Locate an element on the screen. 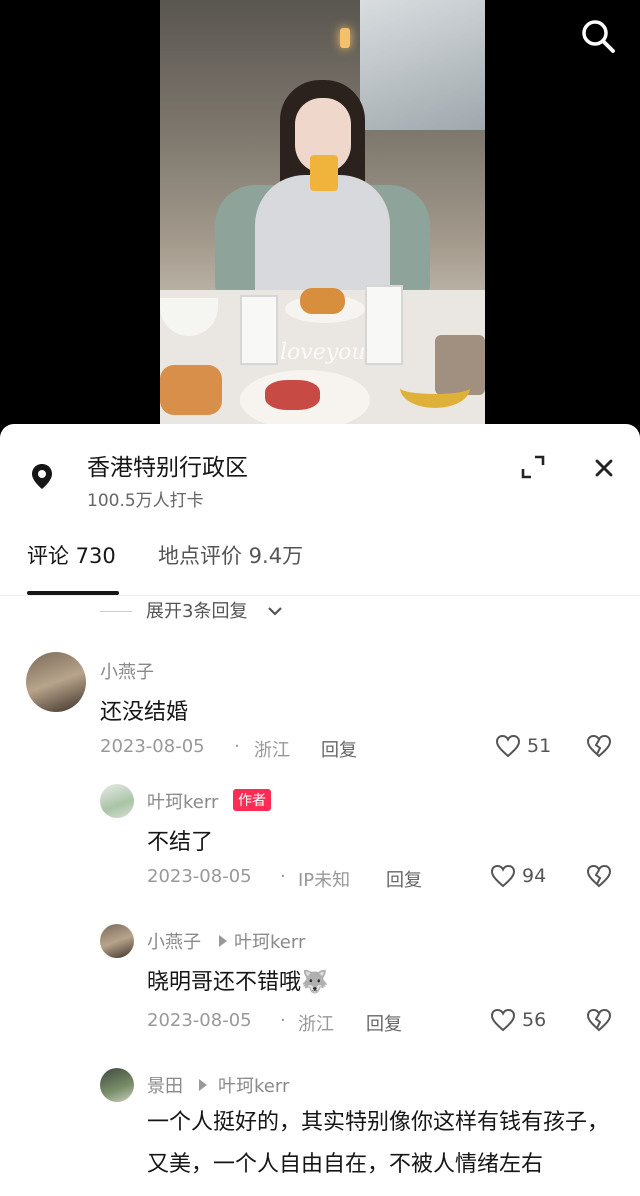  comment-text: 晓明哥还不错哦🐺 is located at coordinates (238, 982).